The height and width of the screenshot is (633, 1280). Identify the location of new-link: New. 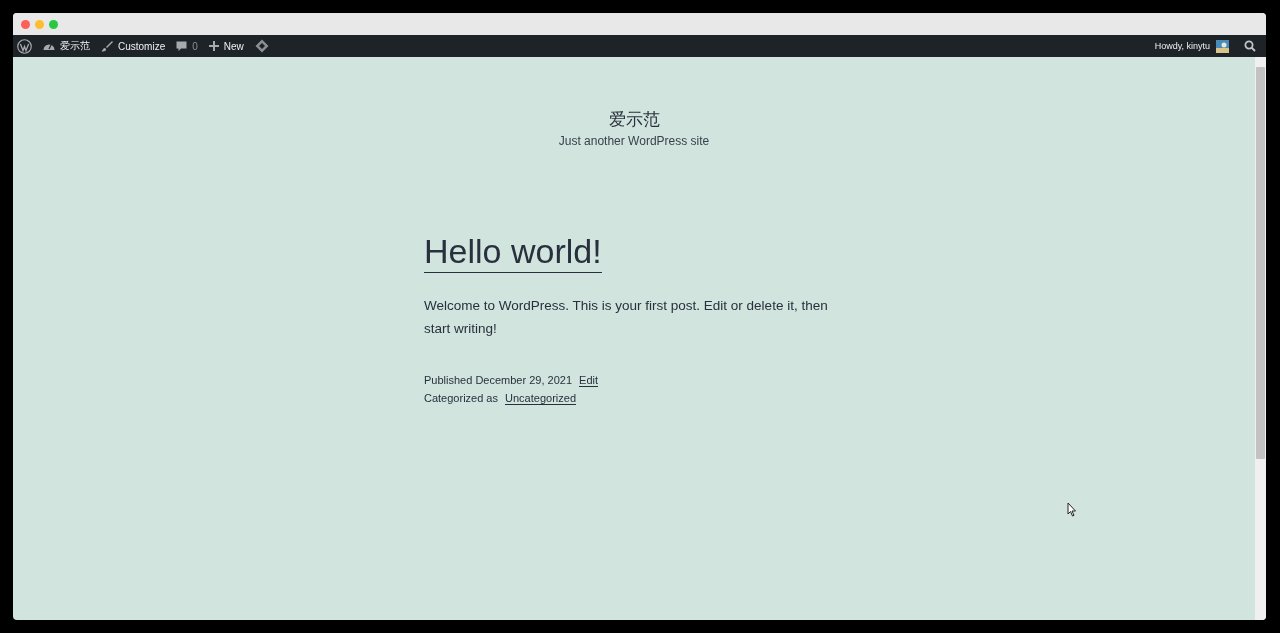
(233, 46).